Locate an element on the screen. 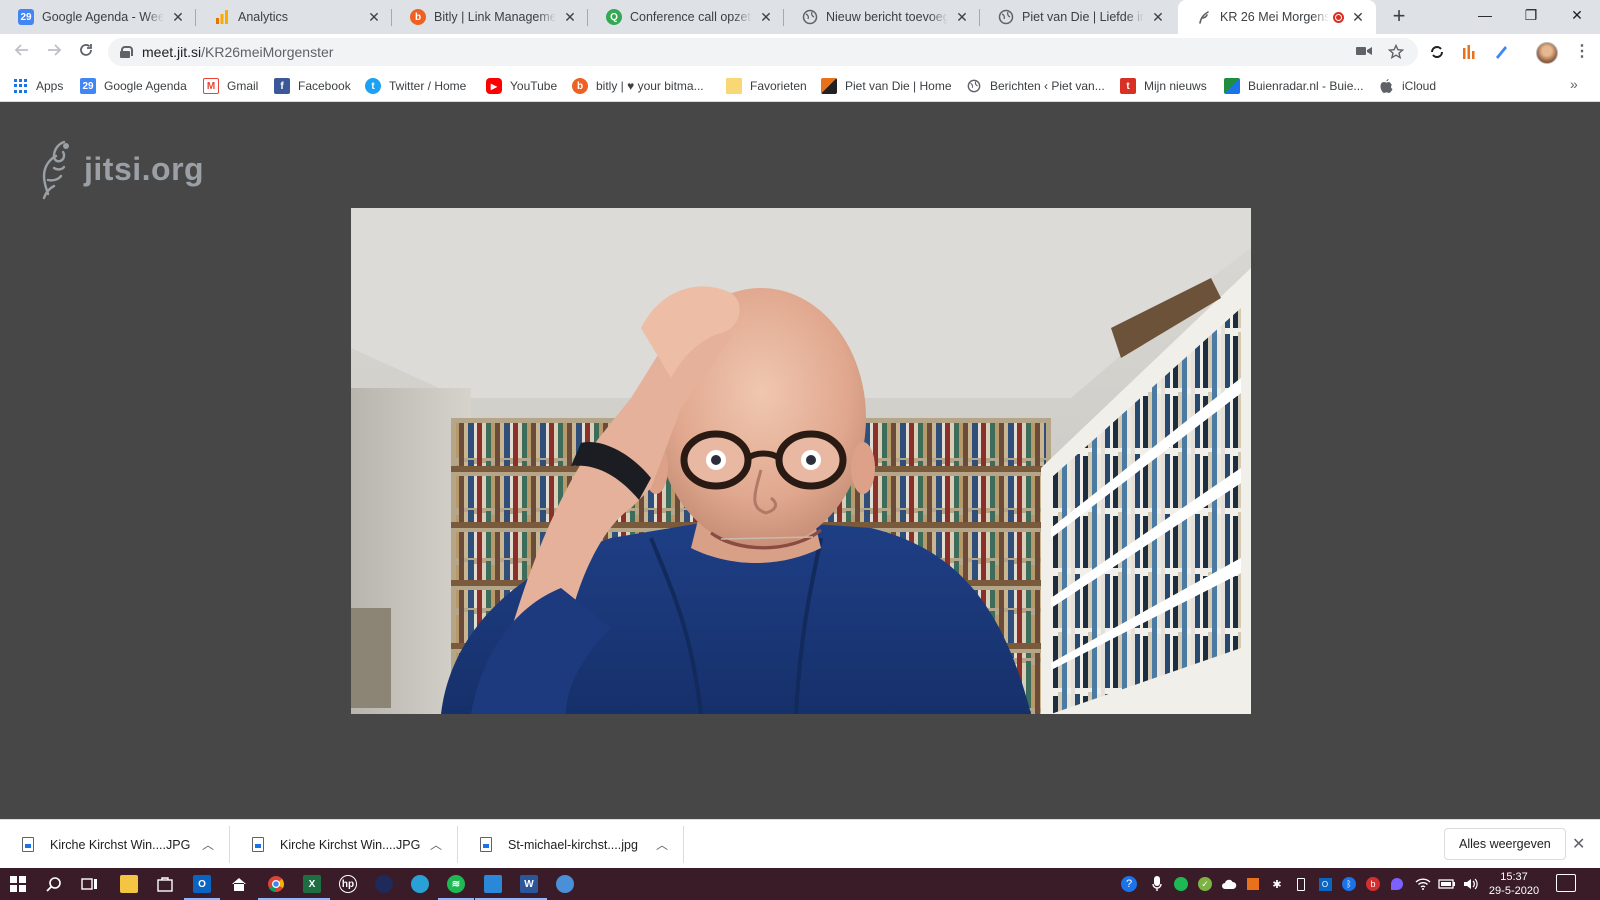 The width and height of the screenshot is (1600, 900). download-filename: Kirche Kirchst Win....JPG is located at coordinates (350, 844).